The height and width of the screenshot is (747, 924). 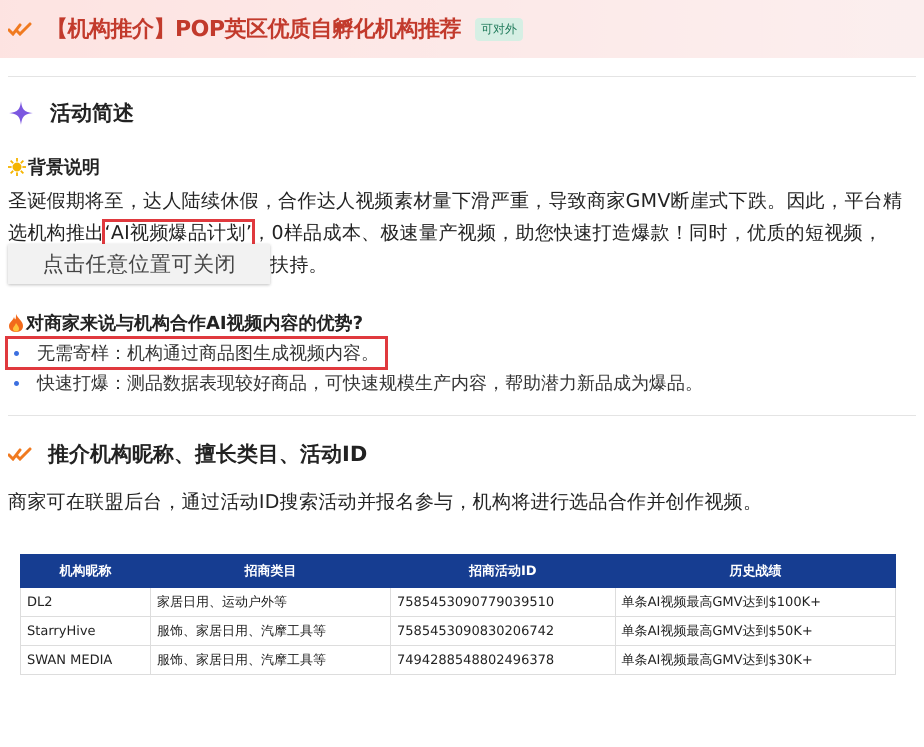 I want to click on table-cell: 单条AI视频最高GMV达到$30K+, so click(x=755, y=660).